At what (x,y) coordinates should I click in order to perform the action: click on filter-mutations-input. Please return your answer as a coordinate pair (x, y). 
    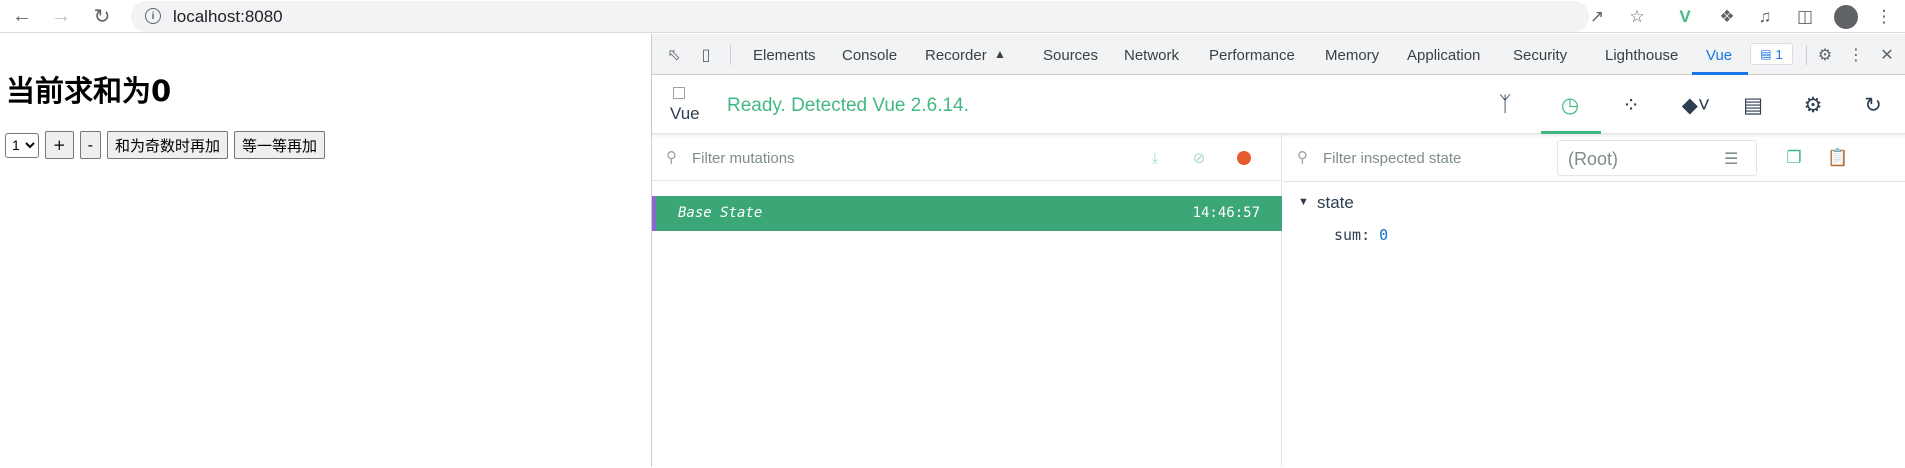
    Looking at the image, I should click on (842, 158).